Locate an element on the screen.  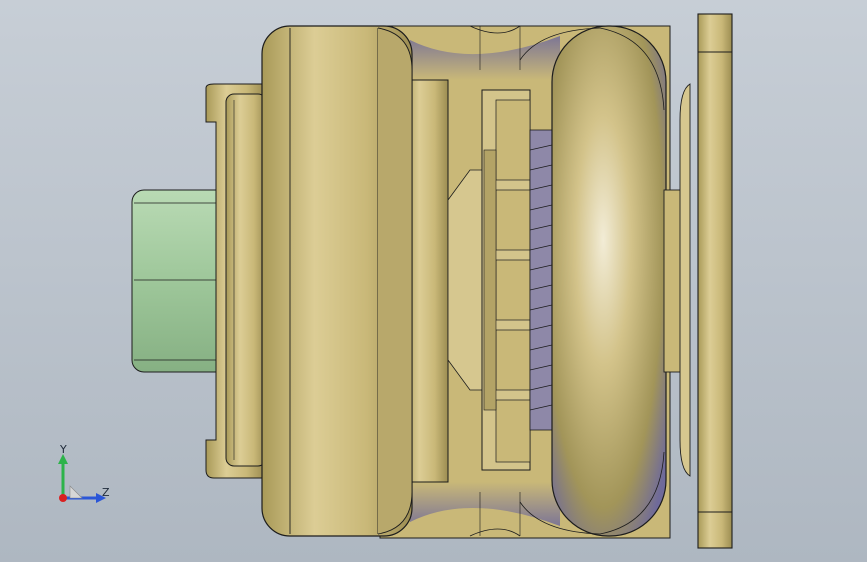
triad-axes is located at coordinates (82, 478).